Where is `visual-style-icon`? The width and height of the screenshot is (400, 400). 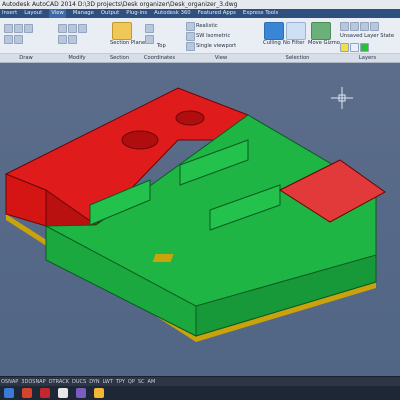 visual-style-icon is located at coordinates (190, 26).